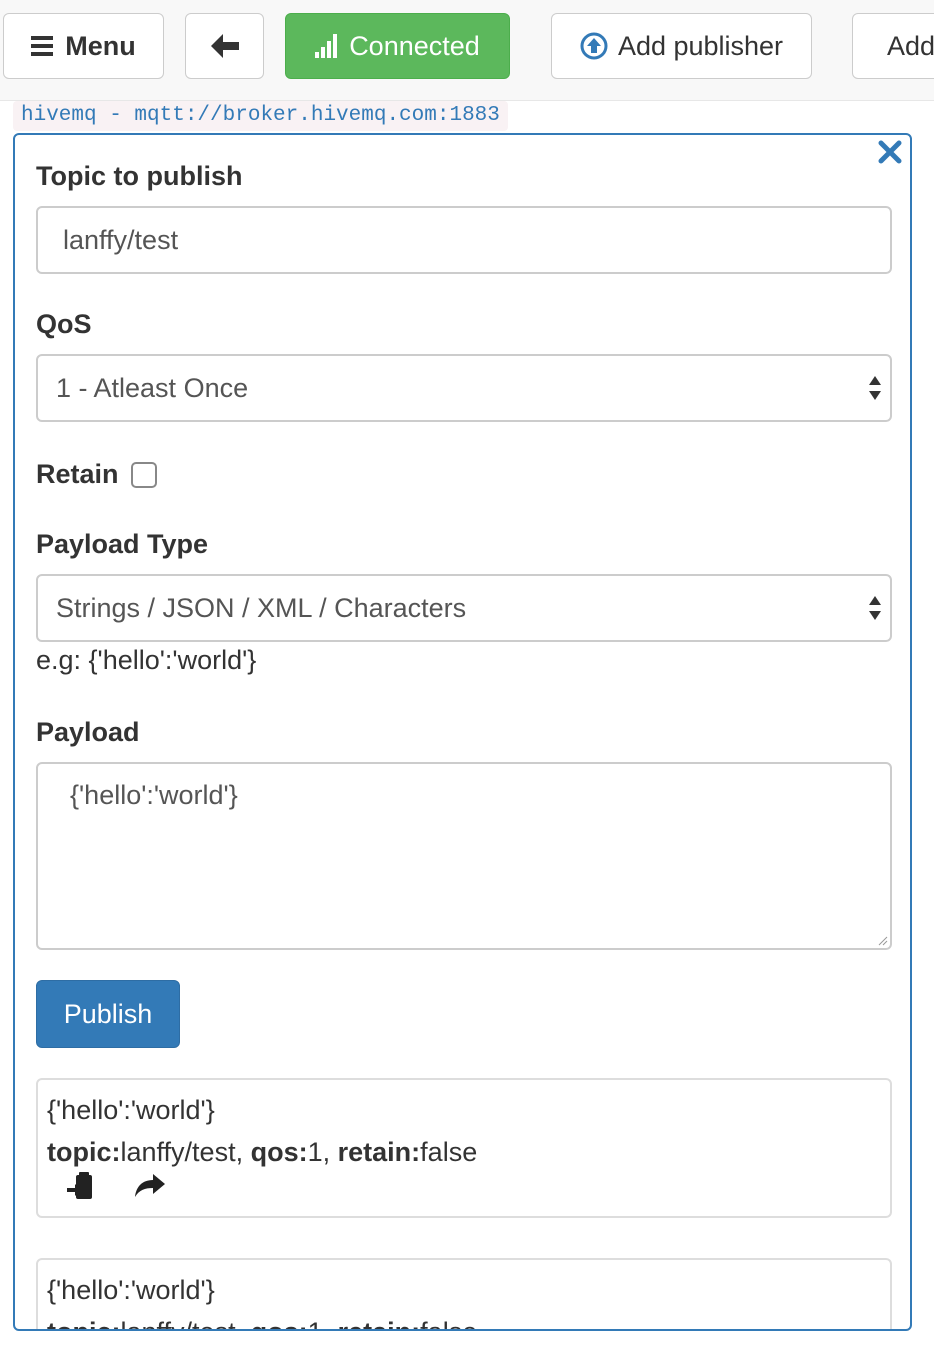 The height and width of the screenshot is (1346, 934). What do you see at coordinates (150, 1186) in the screenshot?
I see `forward-icon` at bounding box center [150, 1186].